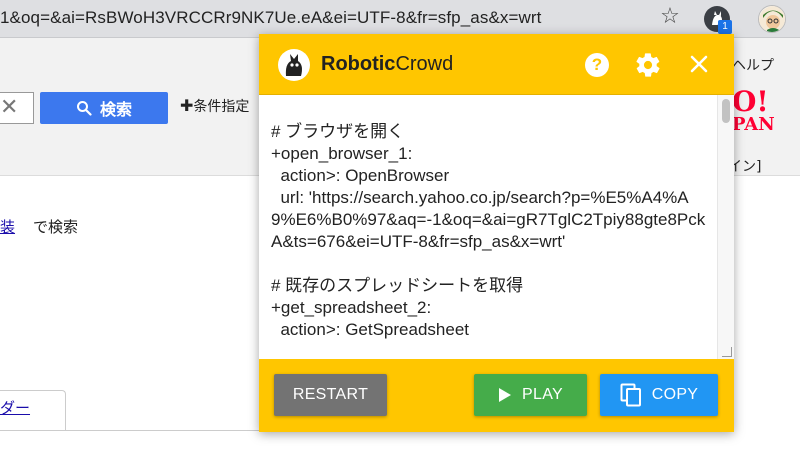 This screenshot has width=800, height=450. I want to click on star-icon: ☆, so click(670, 17).